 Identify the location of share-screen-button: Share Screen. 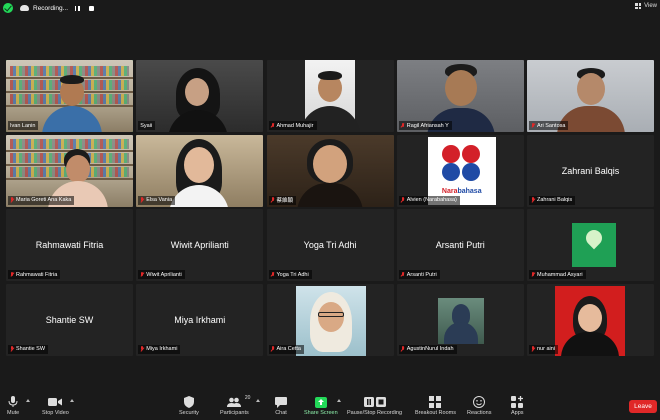
(321, 406).